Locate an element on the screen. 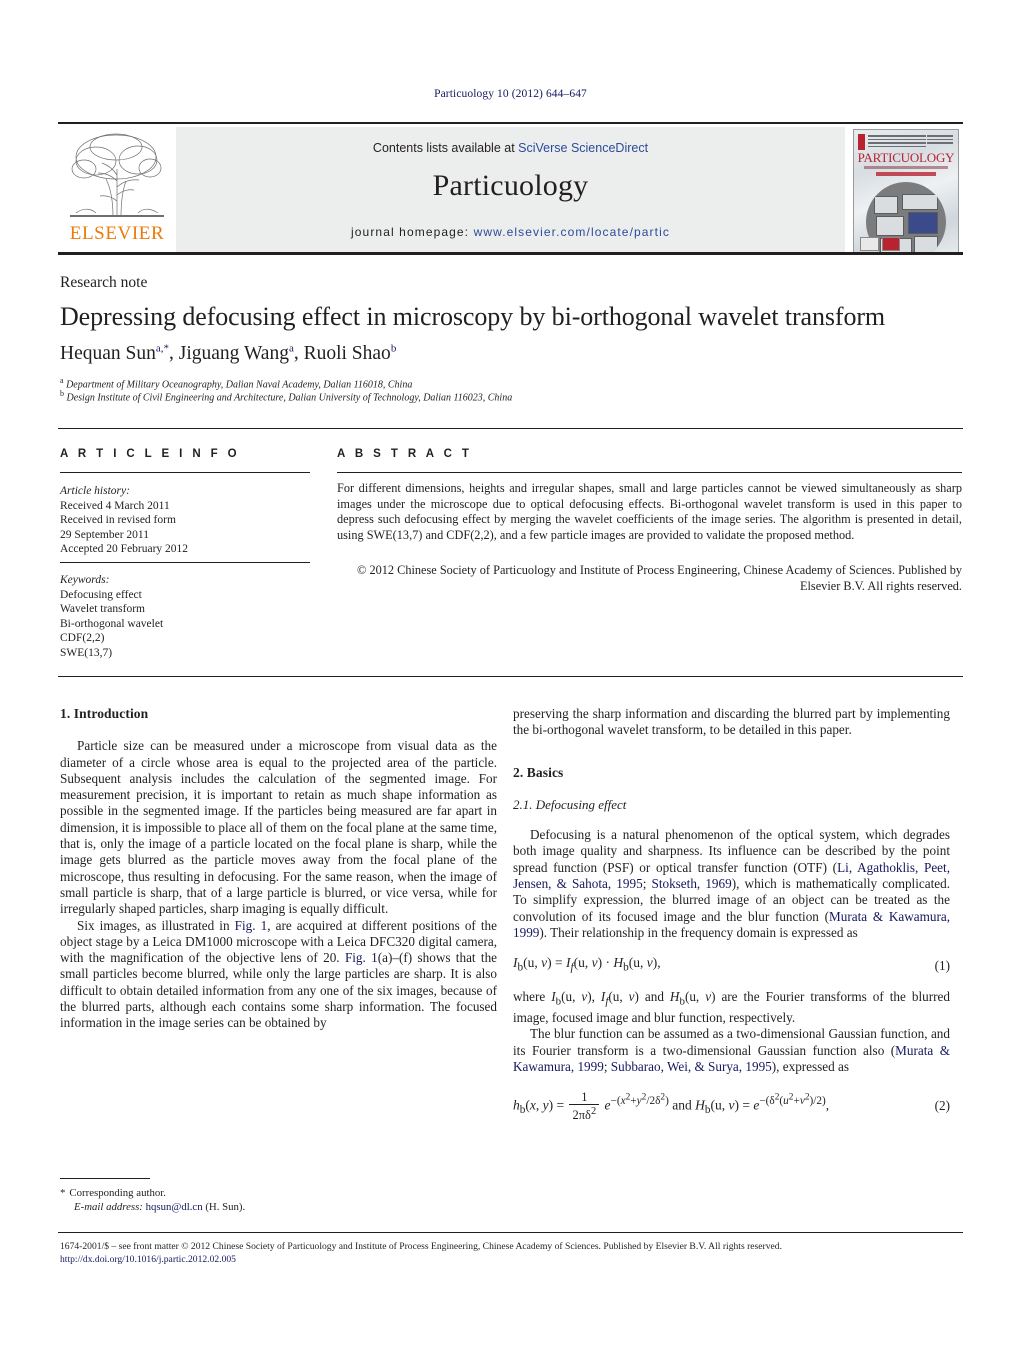 Image resolution: width=1021 pixels, height=1351 pixels. footnote-rule is located at coordinates (105, 1178).